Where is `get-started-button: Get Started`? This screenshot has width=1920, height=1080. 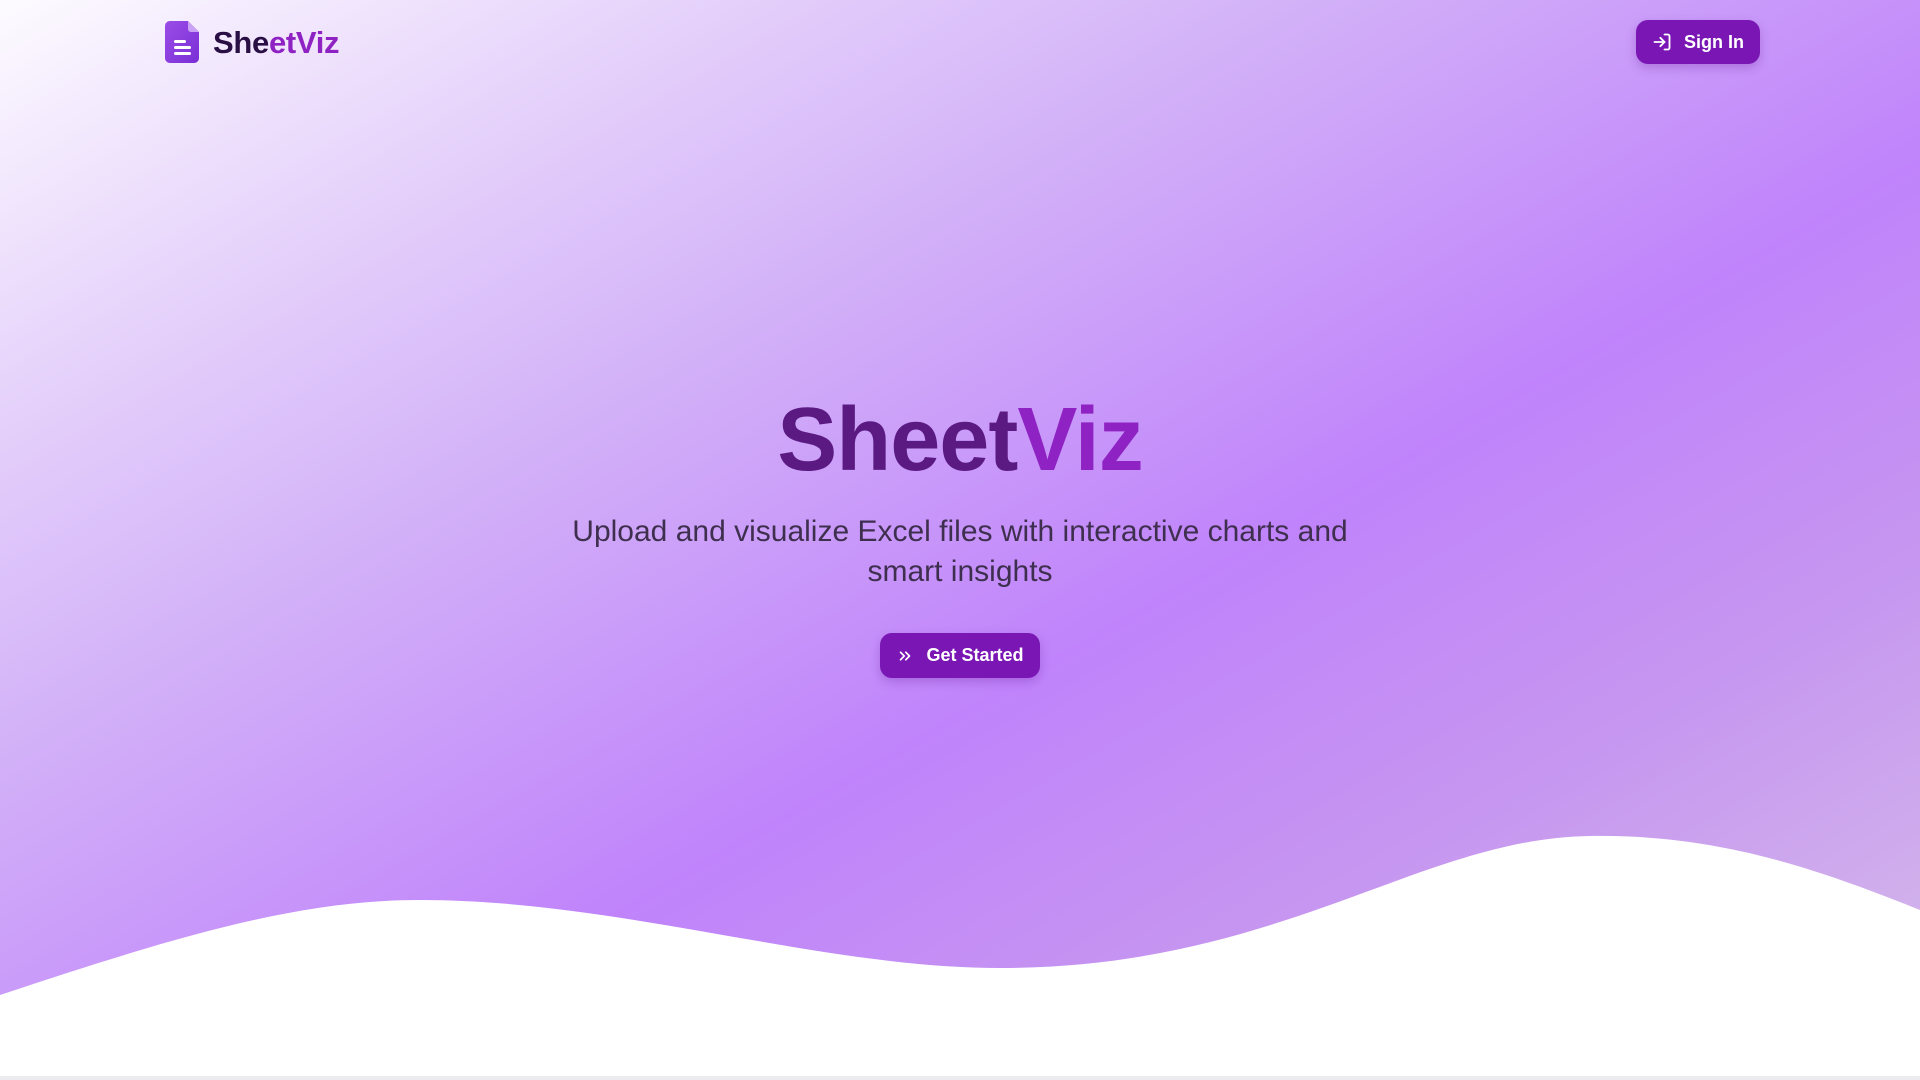
get-started-button: Get Started is located at coordinates (960, 655).